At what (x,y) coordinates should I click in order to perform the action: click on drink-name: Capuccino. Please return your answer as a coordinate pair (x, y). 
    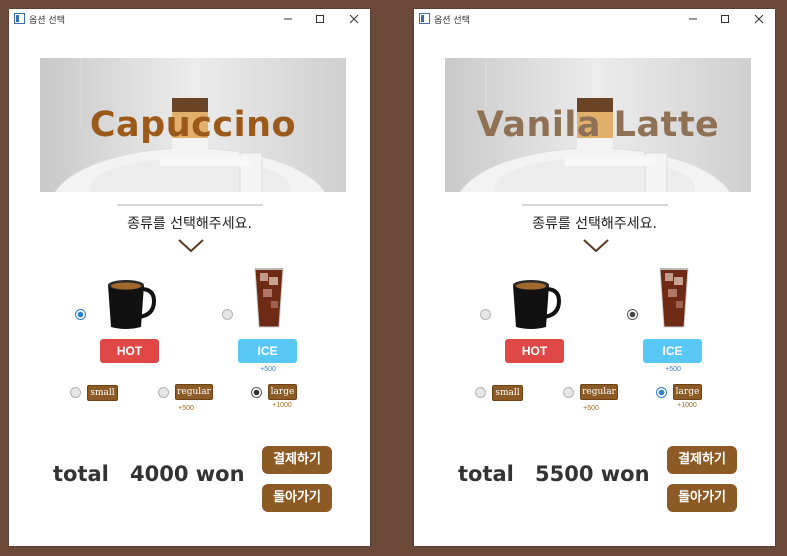
    Looking at the image, I should click on (193, 125).